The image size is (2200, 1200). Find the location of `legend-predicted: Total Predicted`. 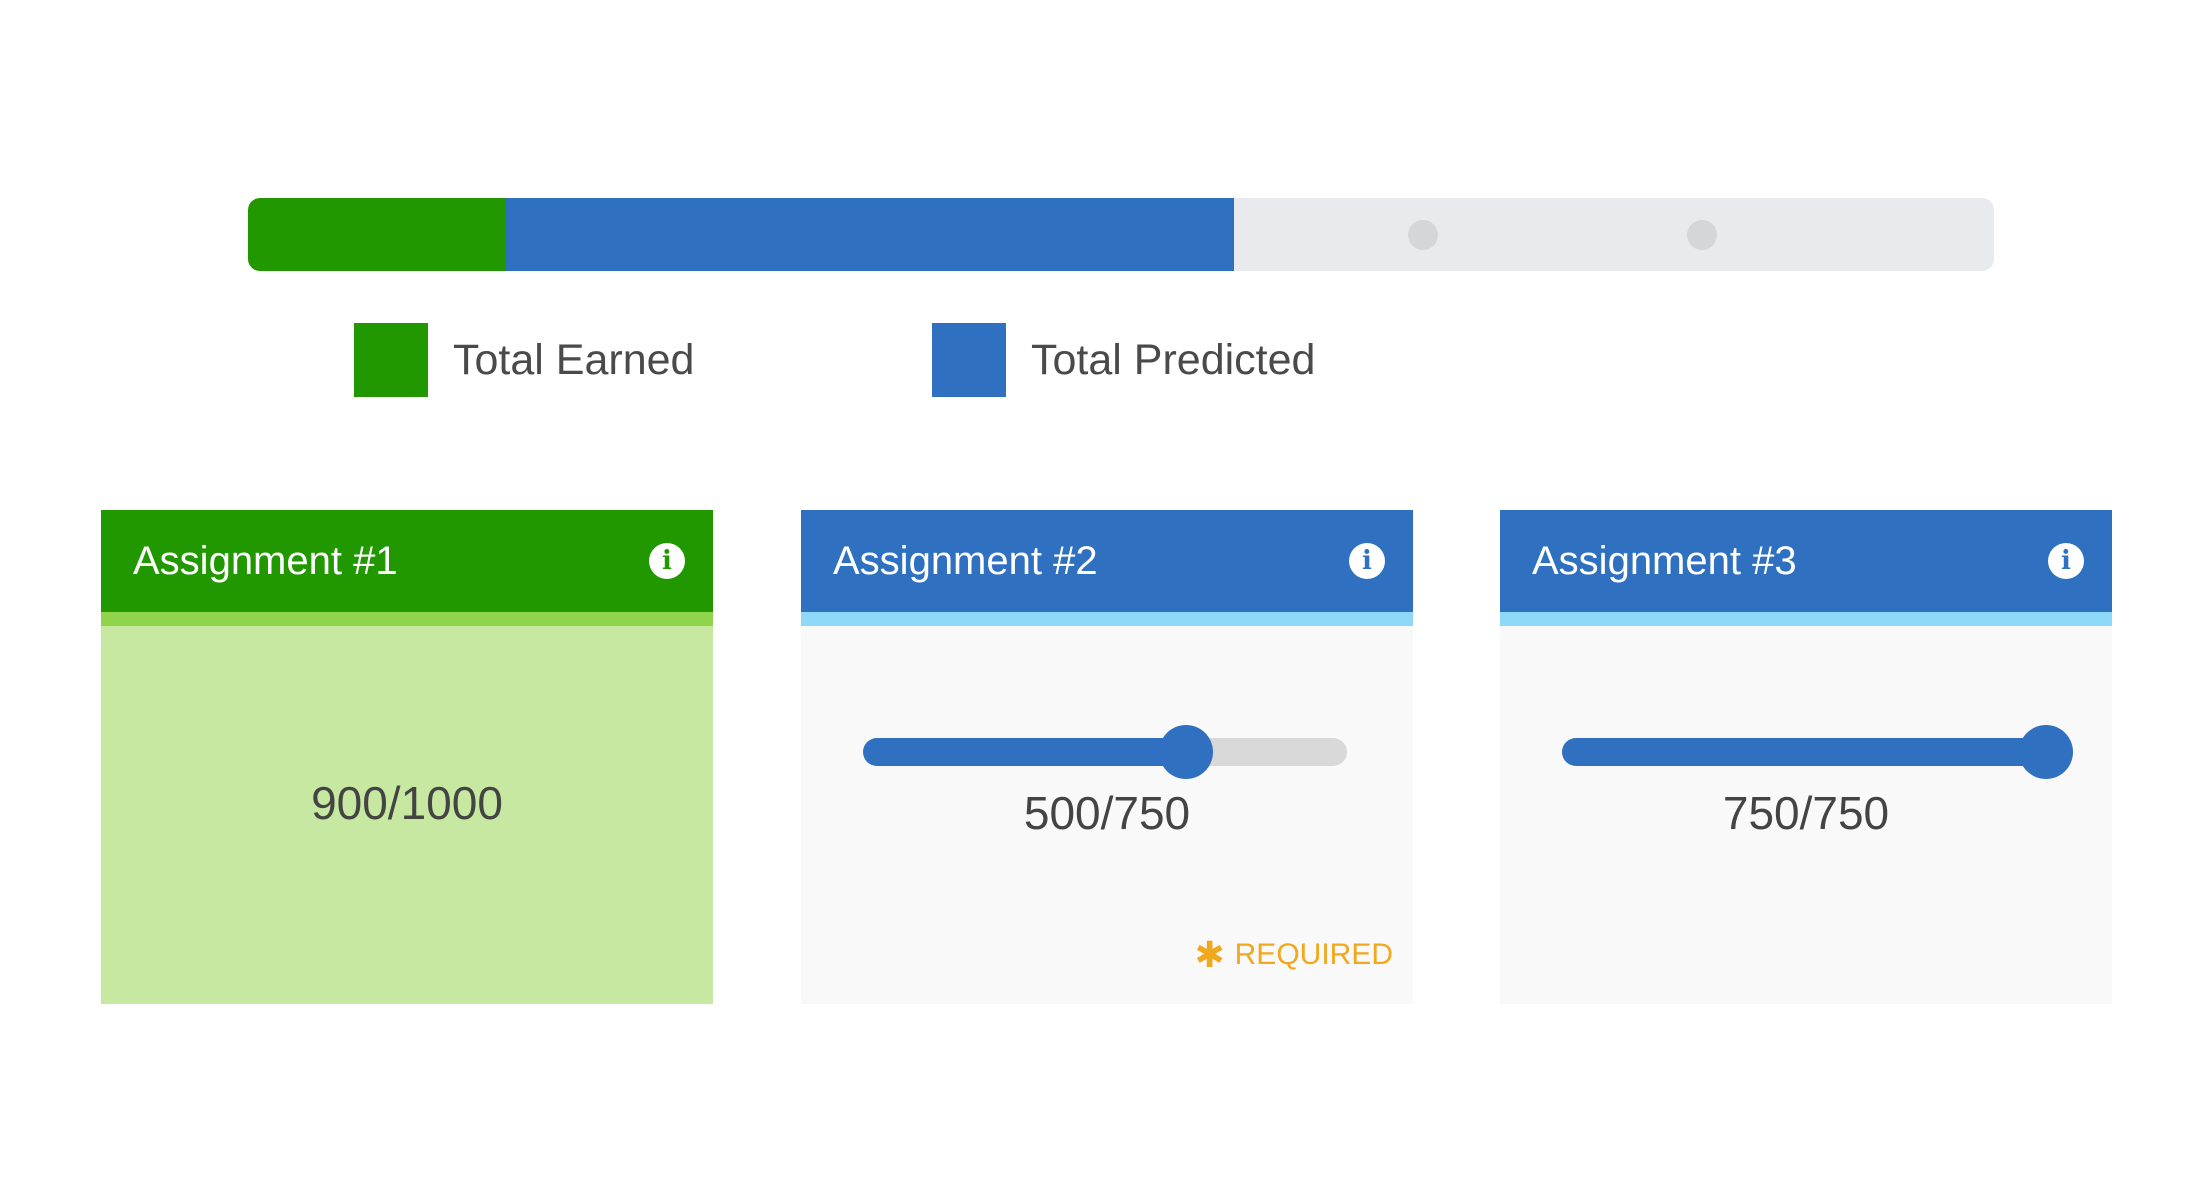

legend-predicted: Total Predicted is located at coordinates (1123, 360).